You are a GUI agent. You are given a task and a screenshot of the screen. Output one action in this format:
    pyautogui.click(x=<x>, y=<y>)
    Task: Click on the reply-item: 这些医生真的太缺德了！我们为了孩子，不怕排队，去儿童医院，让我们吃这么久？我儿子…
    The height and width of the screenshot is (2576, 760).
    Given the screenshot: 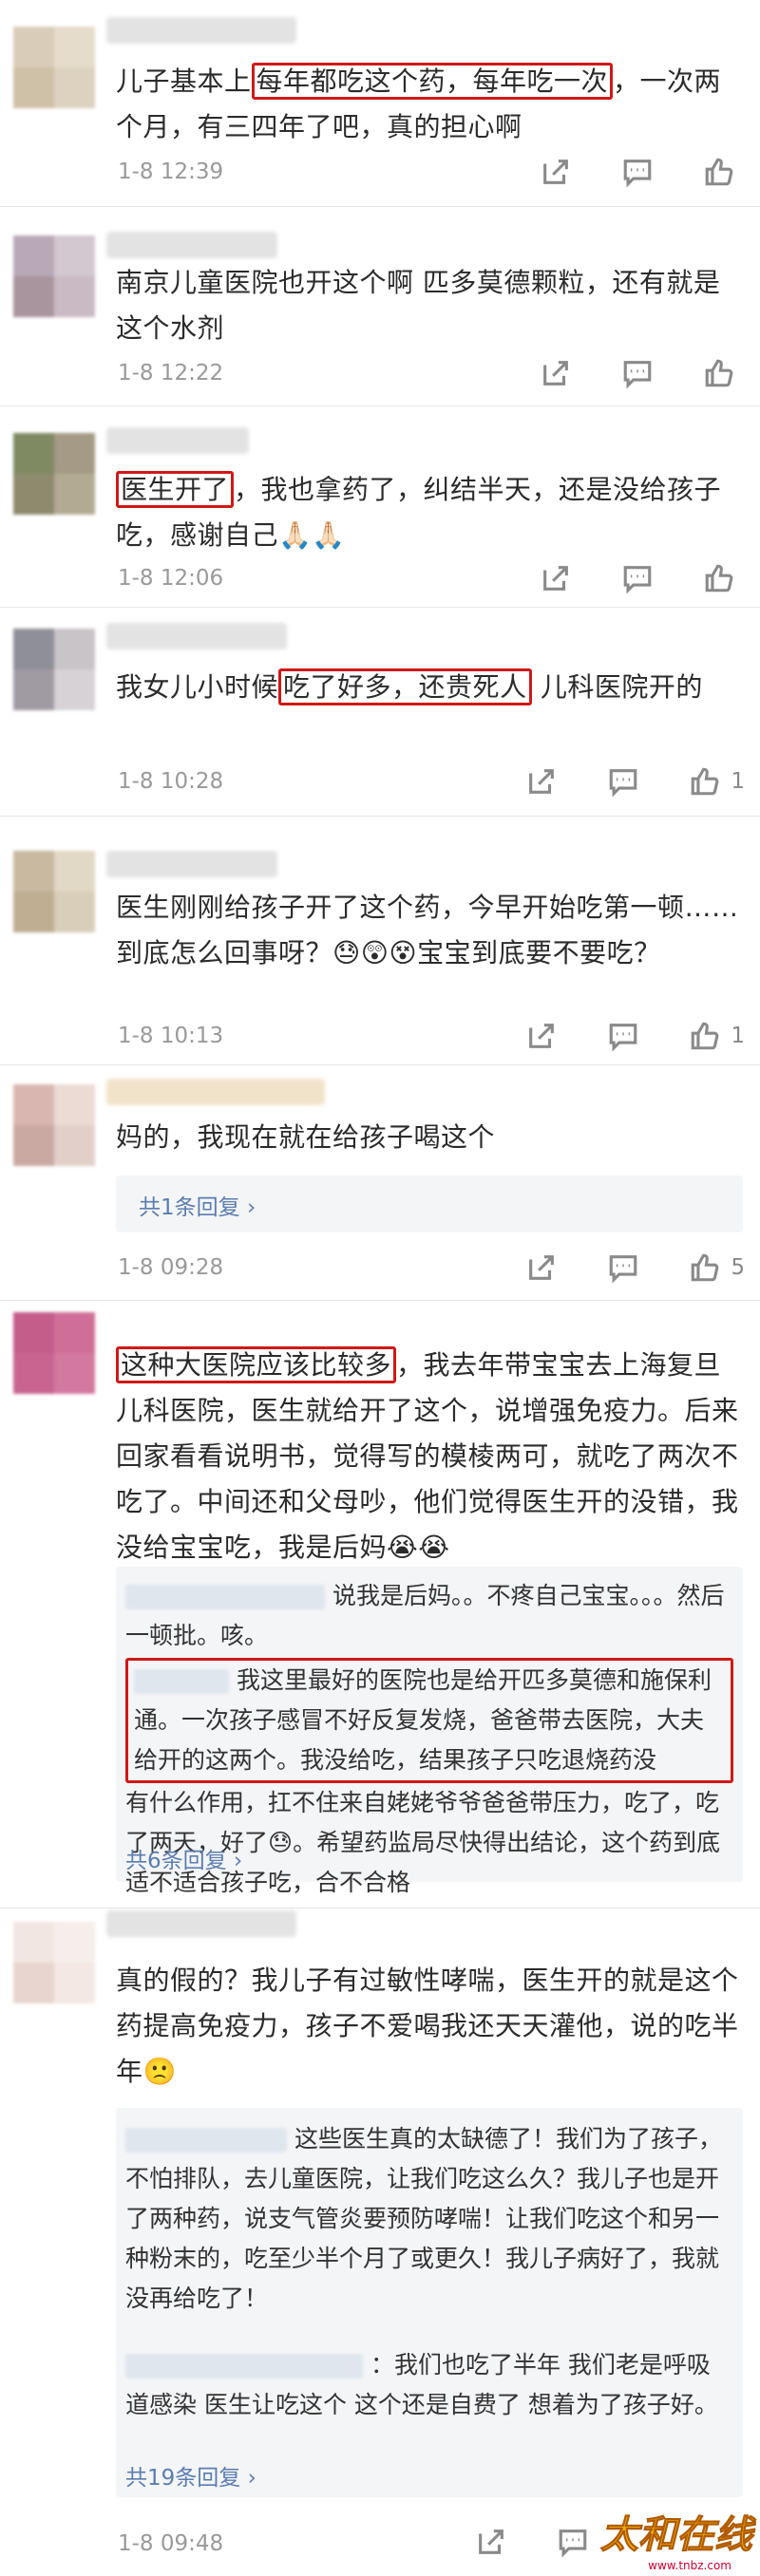 What is the action you would take?
    pyautogui.click(x=423, y=2218)
    